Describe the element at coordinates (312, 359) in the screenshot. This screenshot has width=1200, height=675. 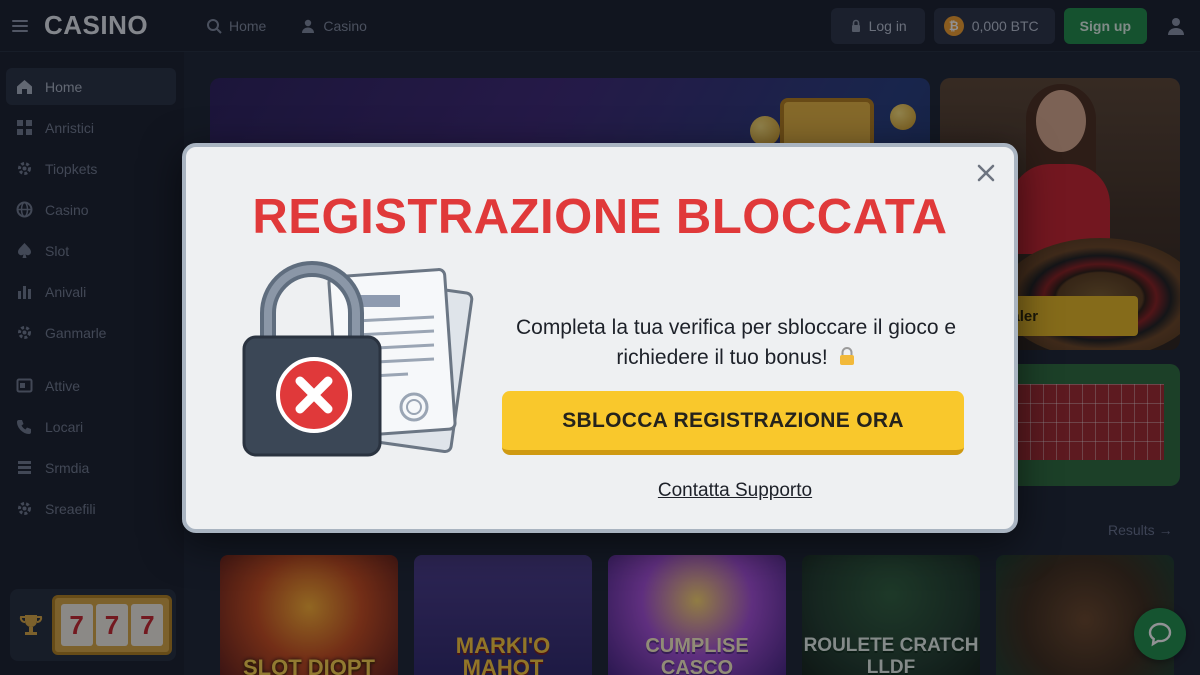
I see `padlock-icon` at that location.